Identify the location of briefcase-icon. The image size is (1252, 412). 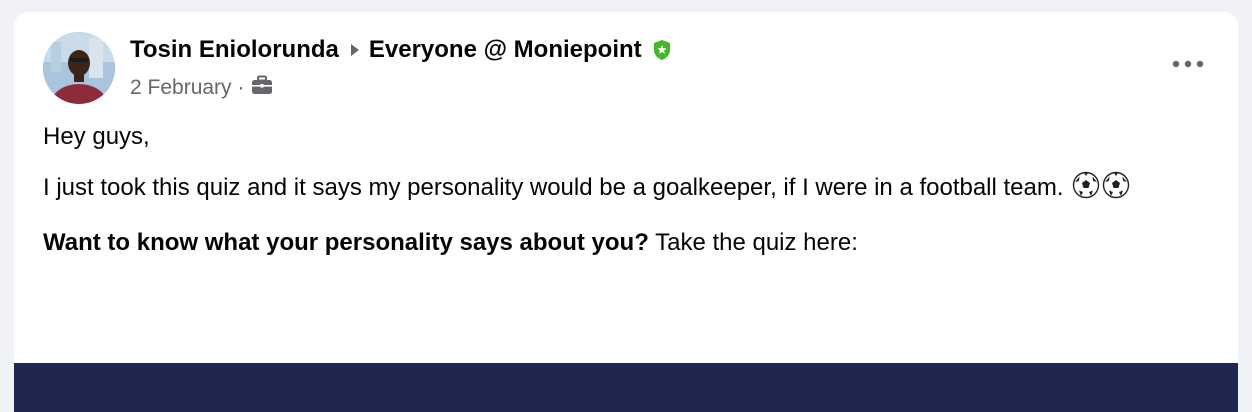
(262, 88).